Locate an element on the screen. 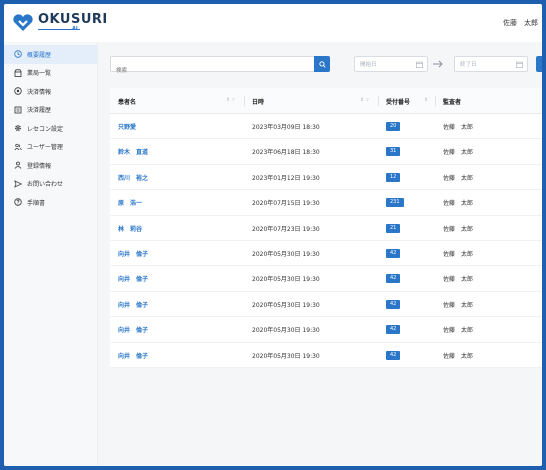 The width and height of the screenshot is (546, 470). filter-submit-button is located at coordinates (539, 64).